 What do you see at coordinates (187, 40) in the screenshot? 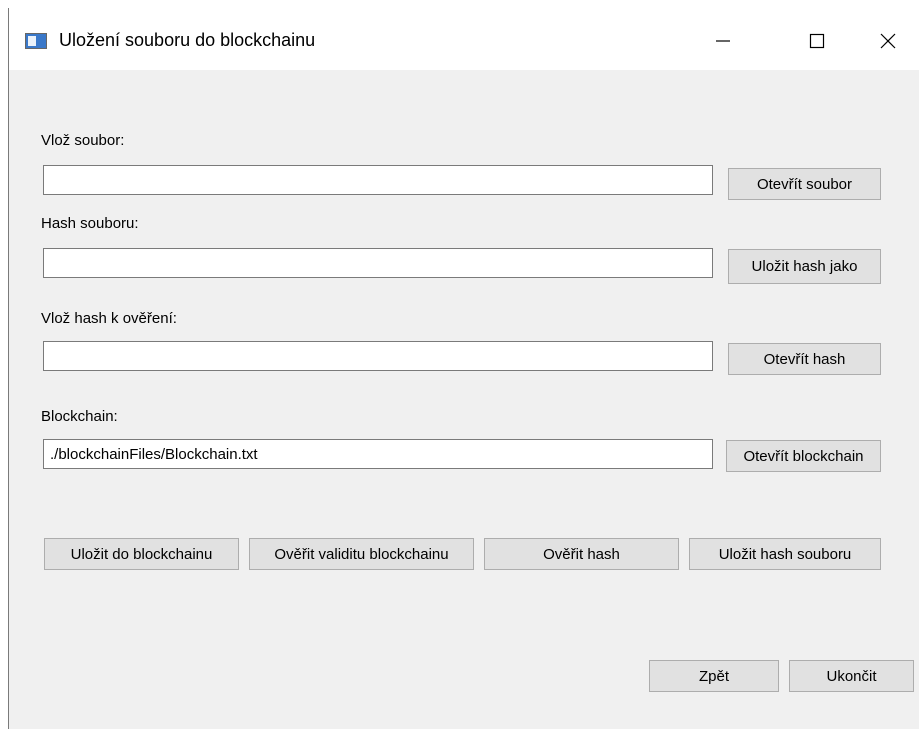
I see `window-title: Uložení souboru do blockchainu` at bounding box center [187, 40].